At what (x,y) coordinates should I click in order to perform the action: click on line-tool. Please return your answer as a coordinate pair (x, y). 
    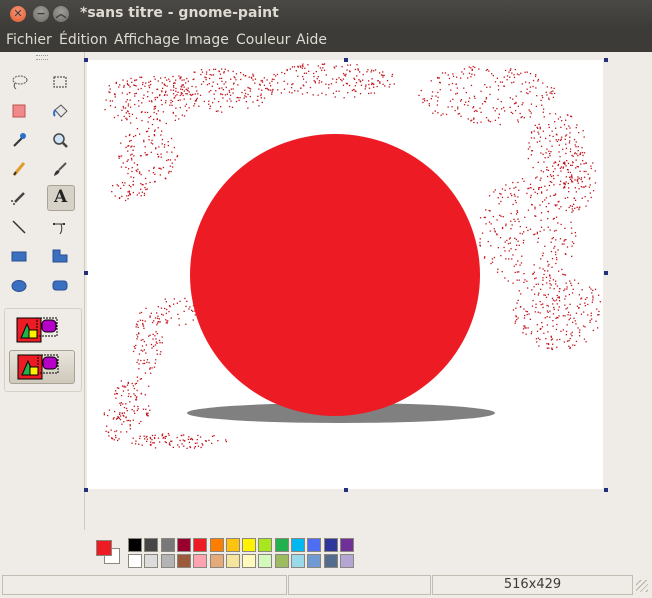
    Looking at the image, I should click on (19, 227).